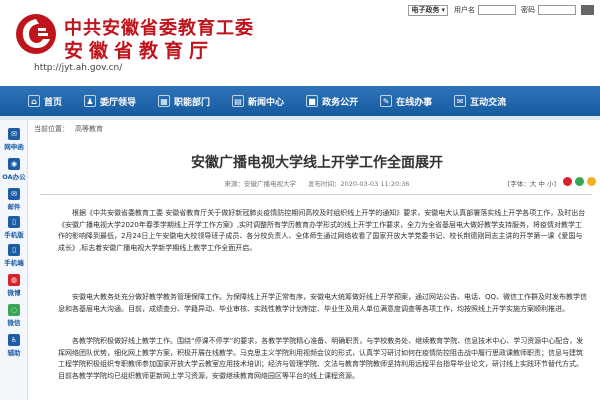  What do you see at coordinates (34, 101) in the screenshot?
I see `home-icon: ⌂` at bounding box center [34, 101].